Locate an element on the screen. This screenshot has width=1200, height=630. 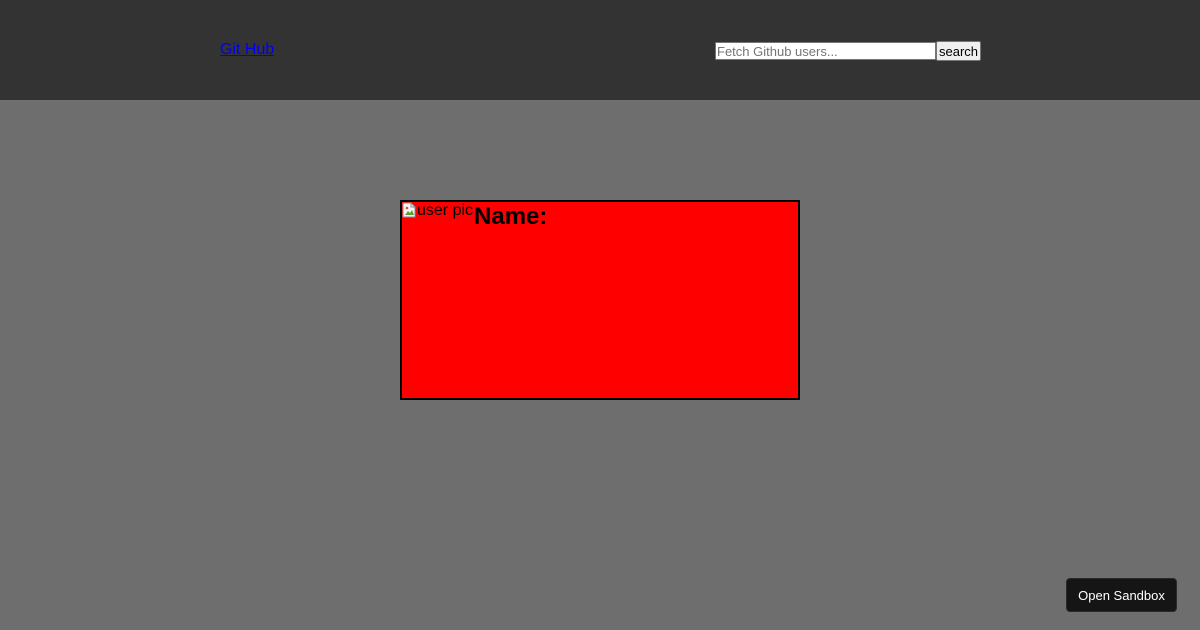
brand-link: Git Hub is located at coordinates (247, 50).